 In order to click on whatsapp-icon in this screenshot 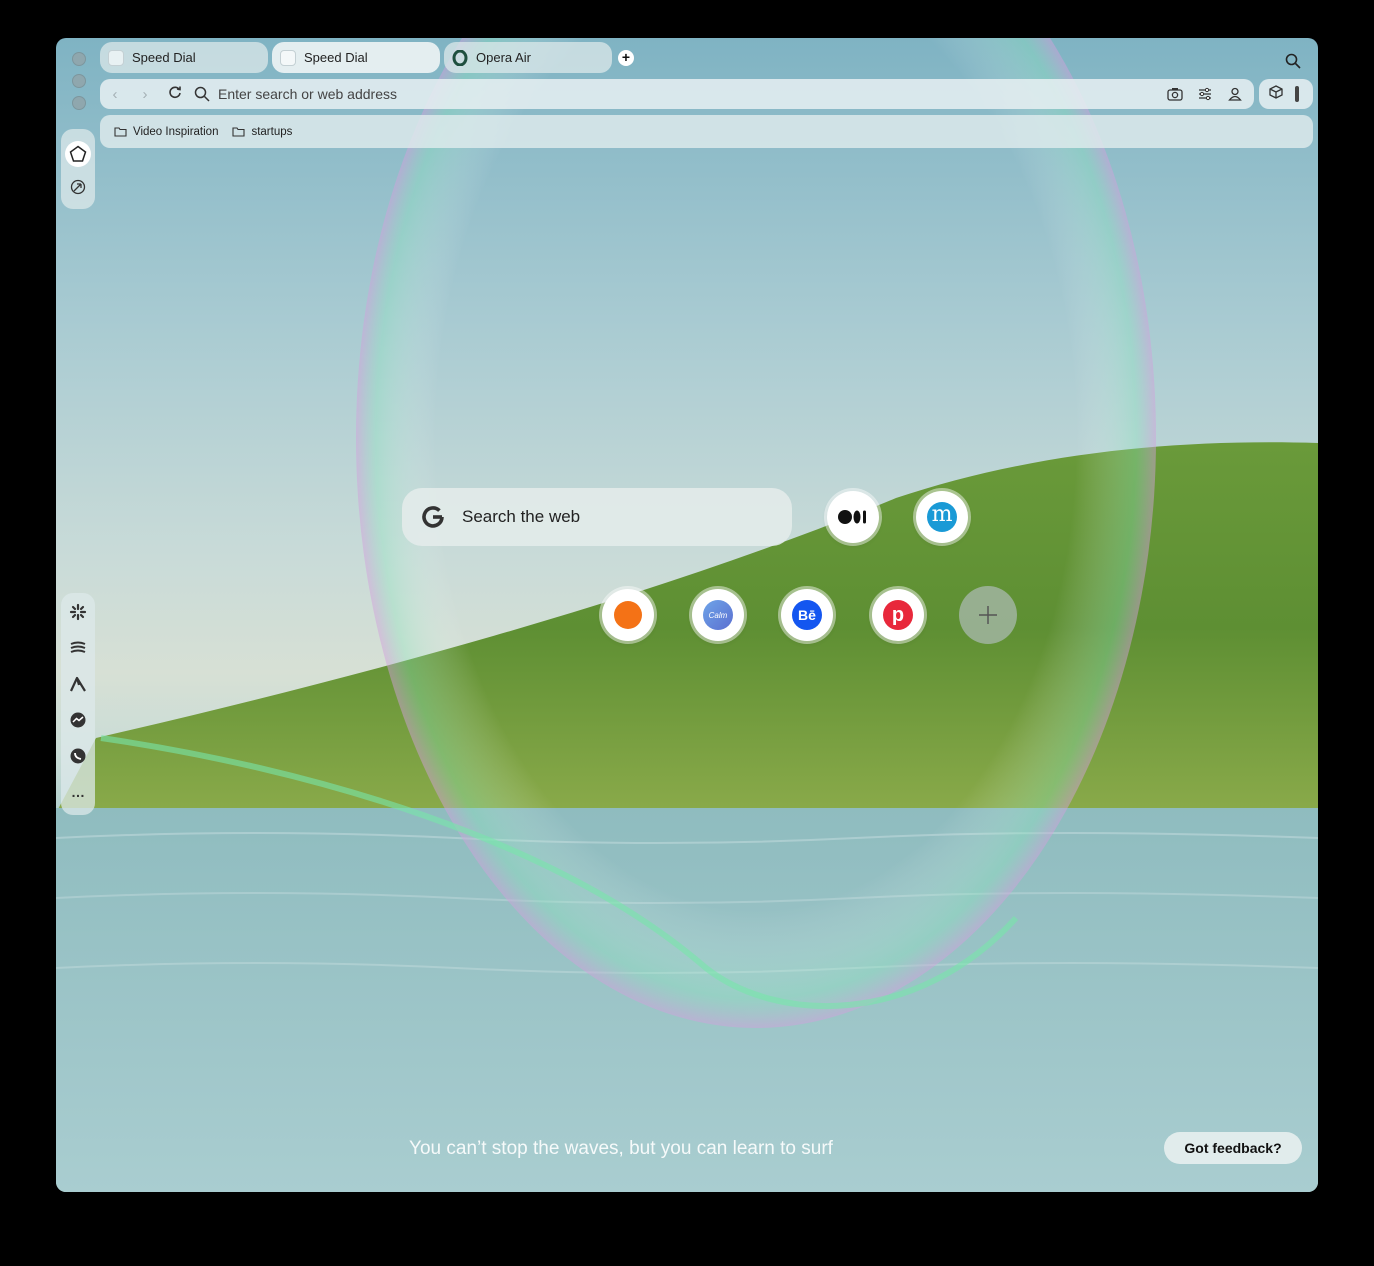, I will do `click(78, 756)`.